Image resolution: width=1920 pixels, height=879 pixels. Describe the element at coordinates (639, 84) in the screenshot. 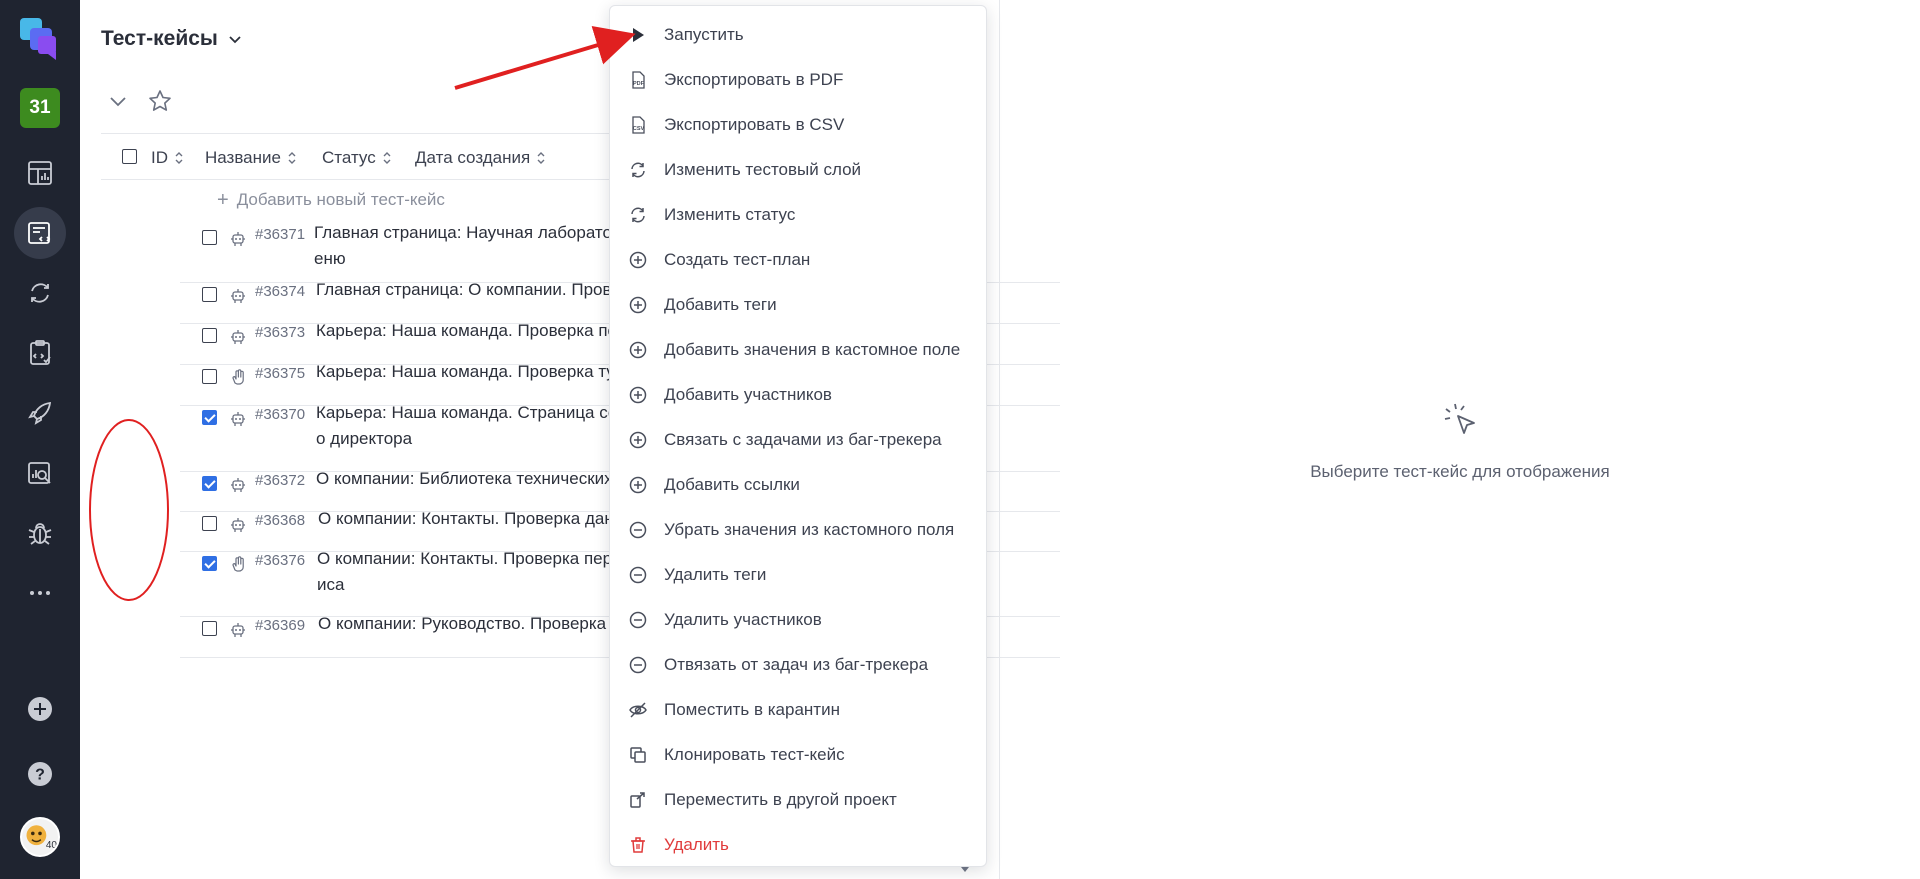

I see `svg-text: PDF` at that location.